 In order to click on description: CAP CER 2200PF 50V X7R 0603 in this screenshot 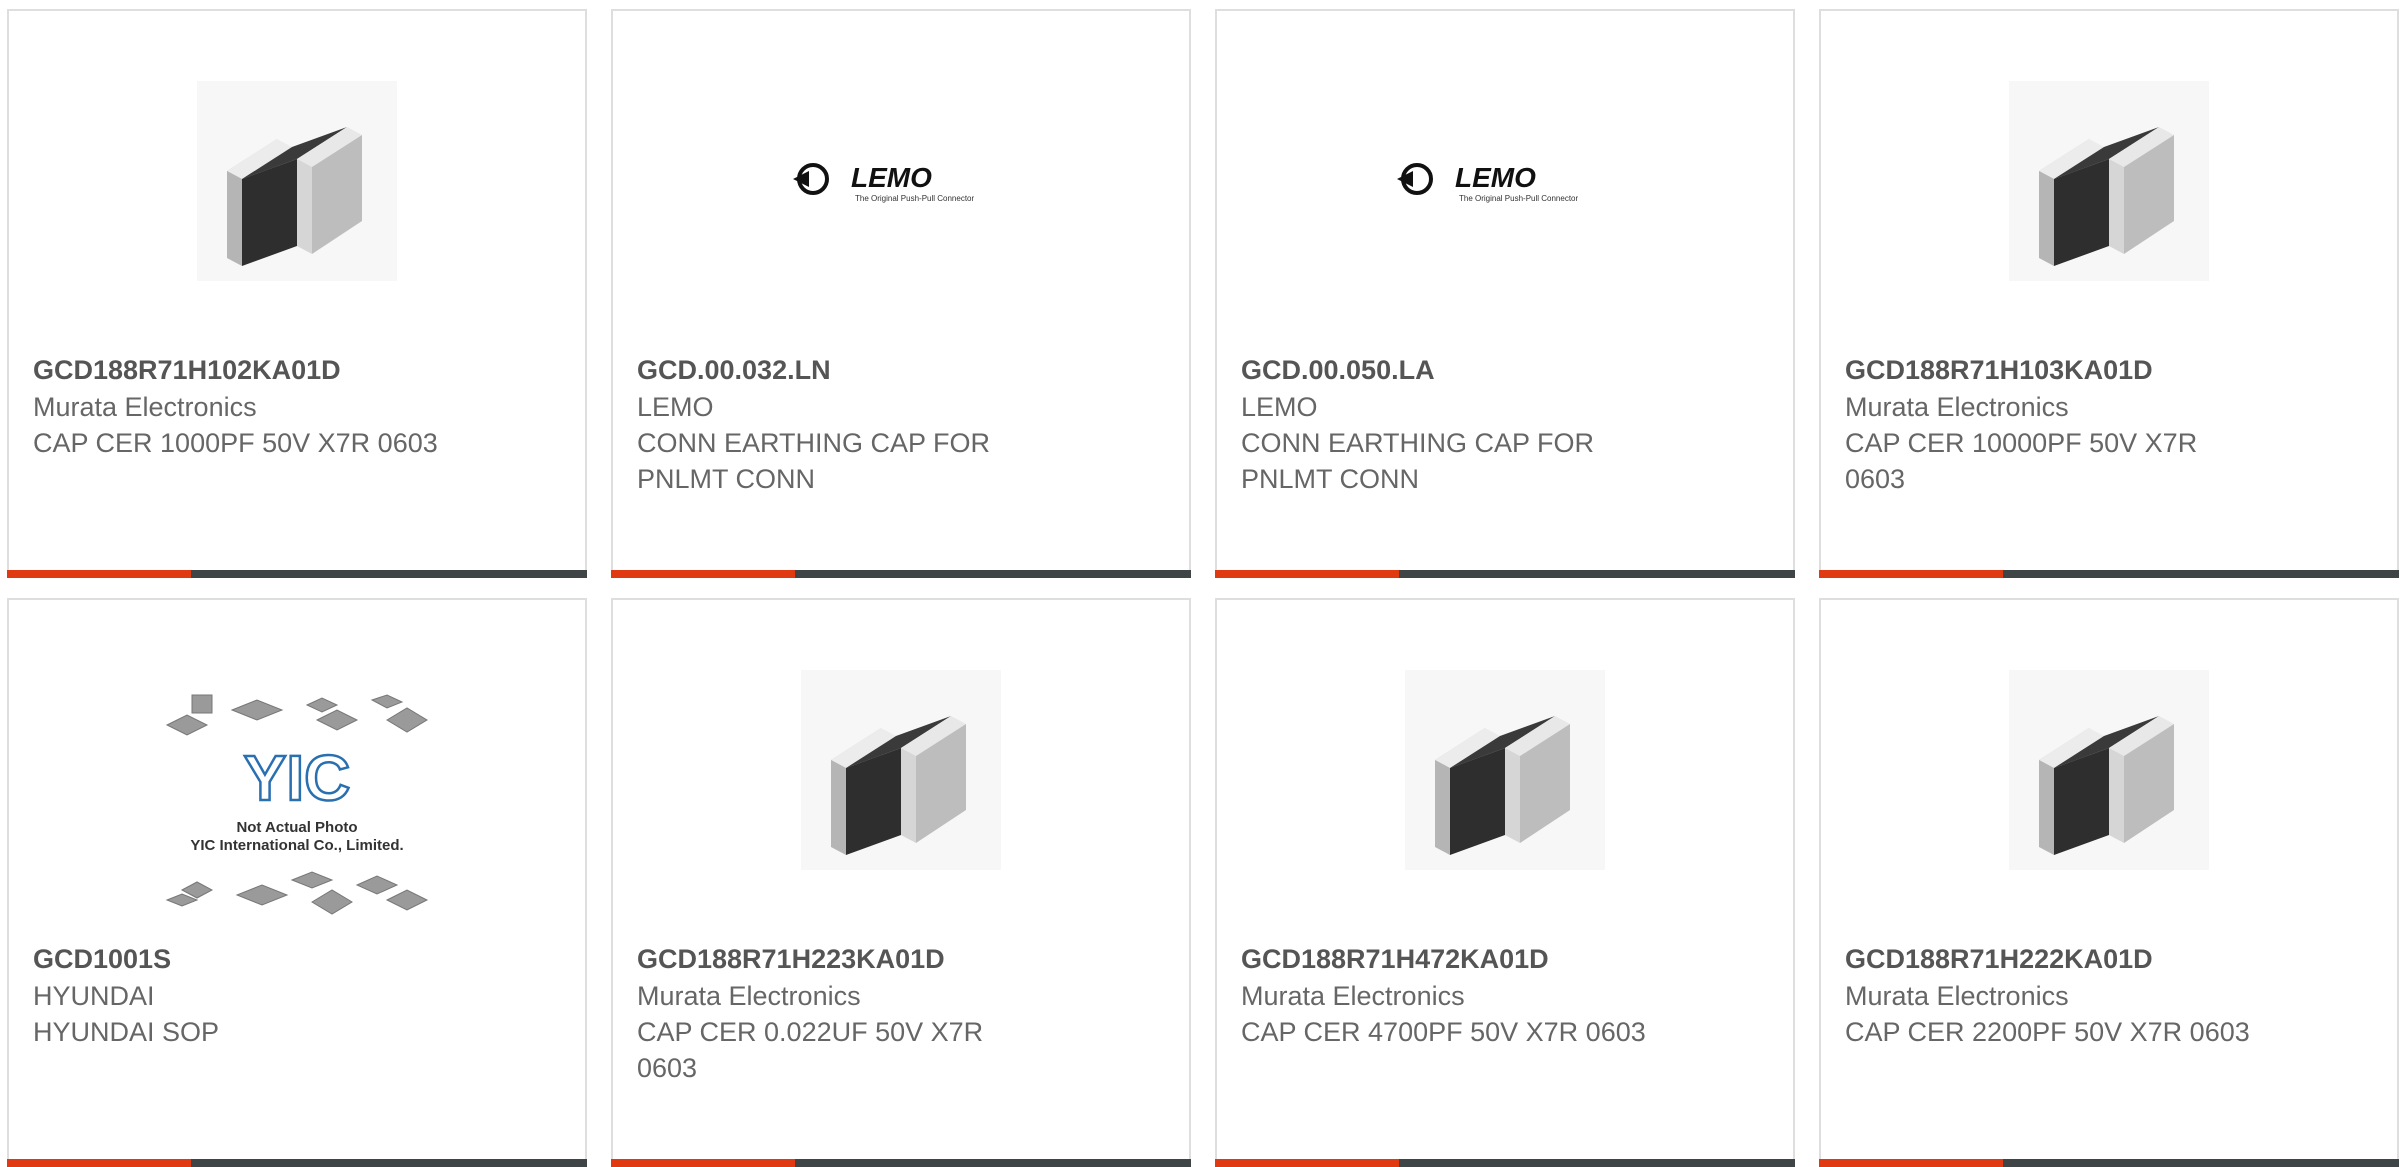, I will do `click(2047, 1032)`.